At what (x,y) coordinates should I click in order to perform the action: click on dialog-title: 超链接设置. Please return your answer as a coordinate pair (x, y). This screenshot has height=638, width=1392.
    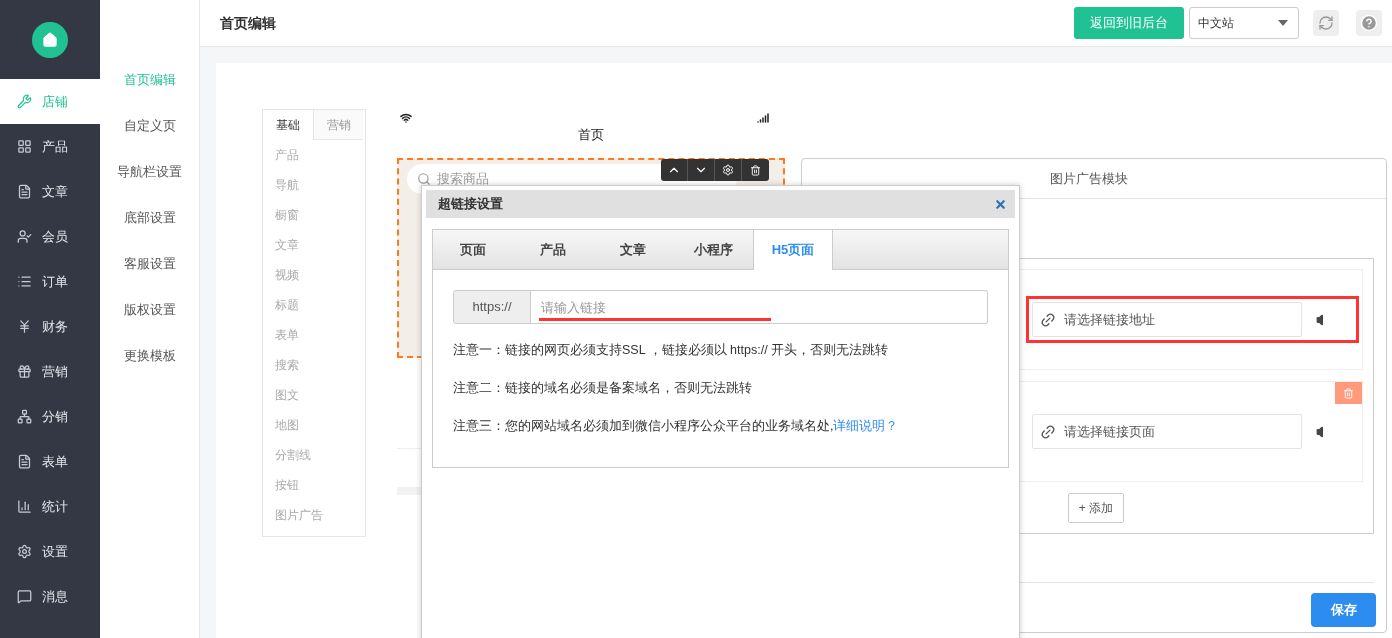
    Looking at the image, I should click on (470, 204).